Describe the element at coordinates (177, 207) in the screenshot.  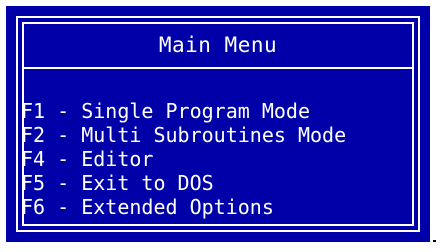
I see `menu-item-label: Extended Options` at that location.